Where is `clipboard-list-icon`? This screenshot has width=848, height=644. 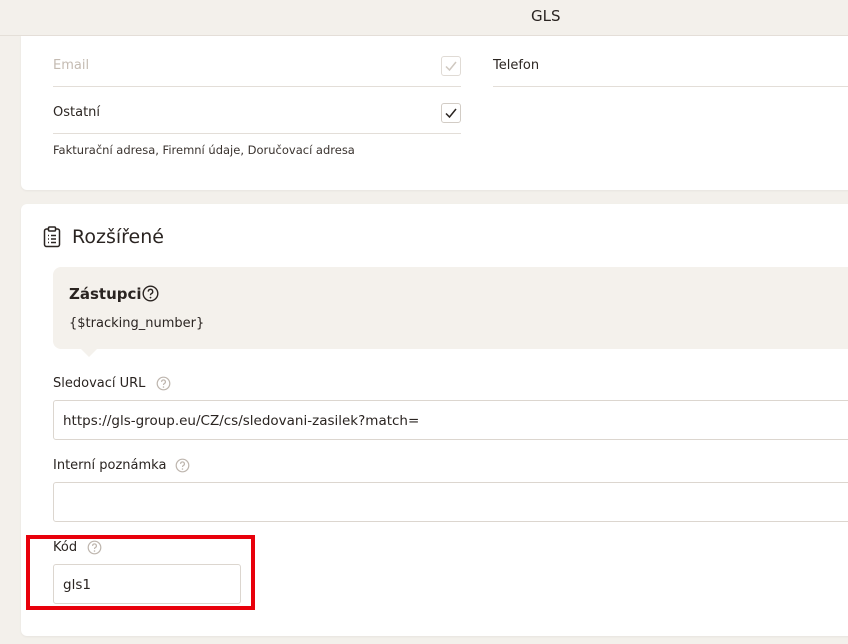 clipboard-list-icon is located at coordinates (52, 237).